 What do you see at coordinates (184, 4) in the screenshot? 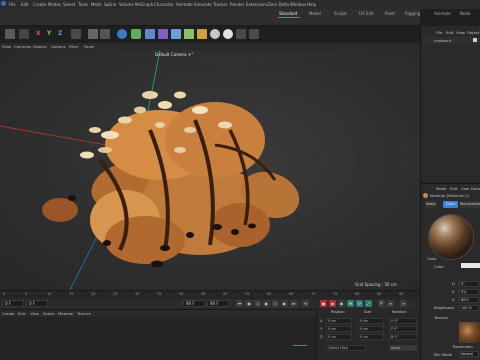
I see `menu-animate: Animate` at bounding box center [184, 4].